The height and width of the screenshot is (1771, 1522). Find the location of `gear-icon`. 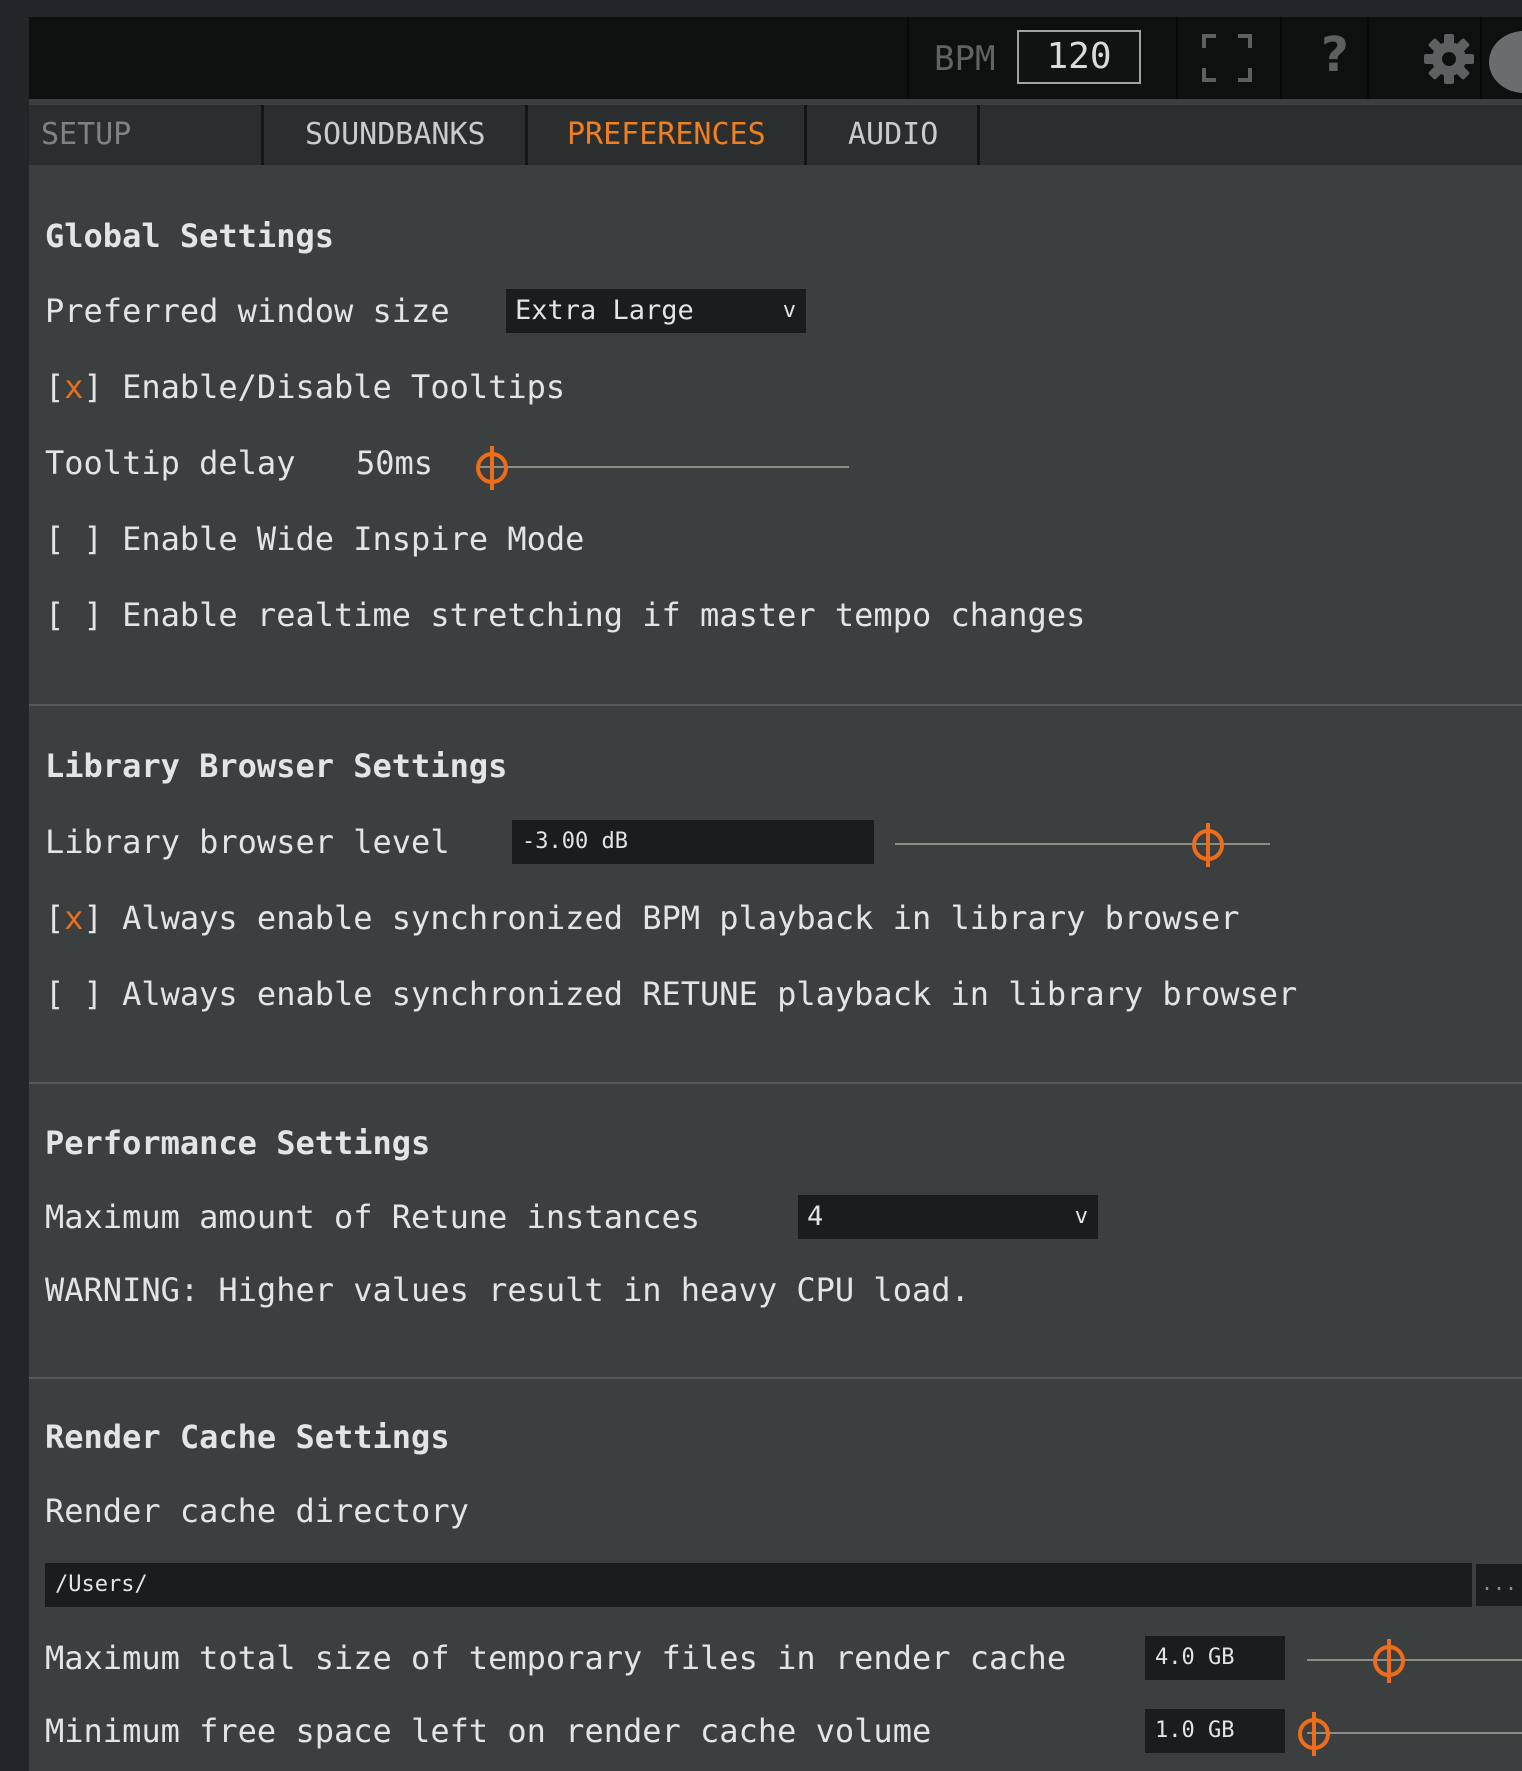

gear-icon is located at coordinates (1449, 59).